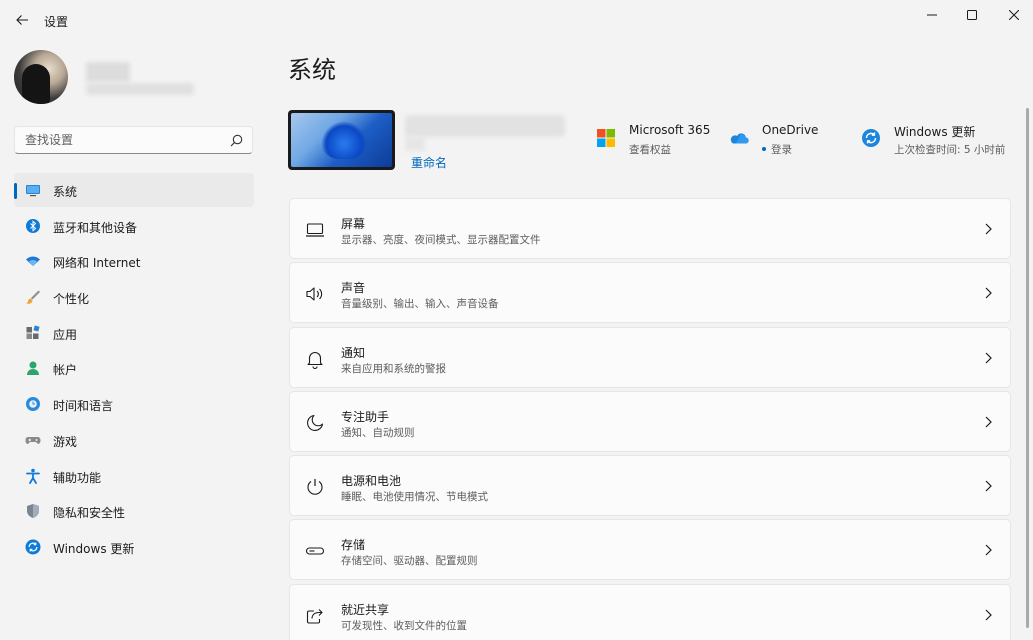  Describe the element at coordinates (33, 191) in the screenshot. I see `system-display-icon` at that location.